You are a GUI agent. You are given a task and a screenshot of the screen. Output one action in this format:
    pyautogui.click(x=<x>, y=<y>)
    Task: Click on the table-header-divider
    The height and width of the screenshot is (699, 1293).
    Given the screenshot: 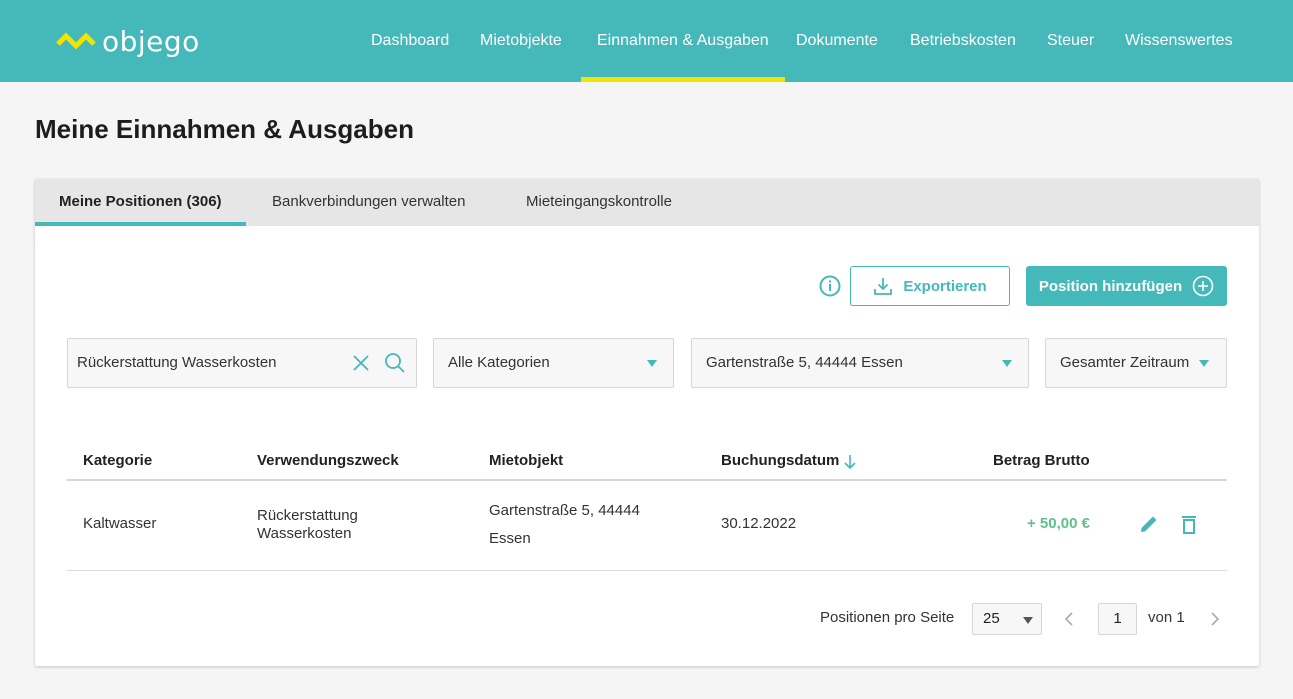 What is the action you would take?
    pyautogui.click(x=647, y=480)
    